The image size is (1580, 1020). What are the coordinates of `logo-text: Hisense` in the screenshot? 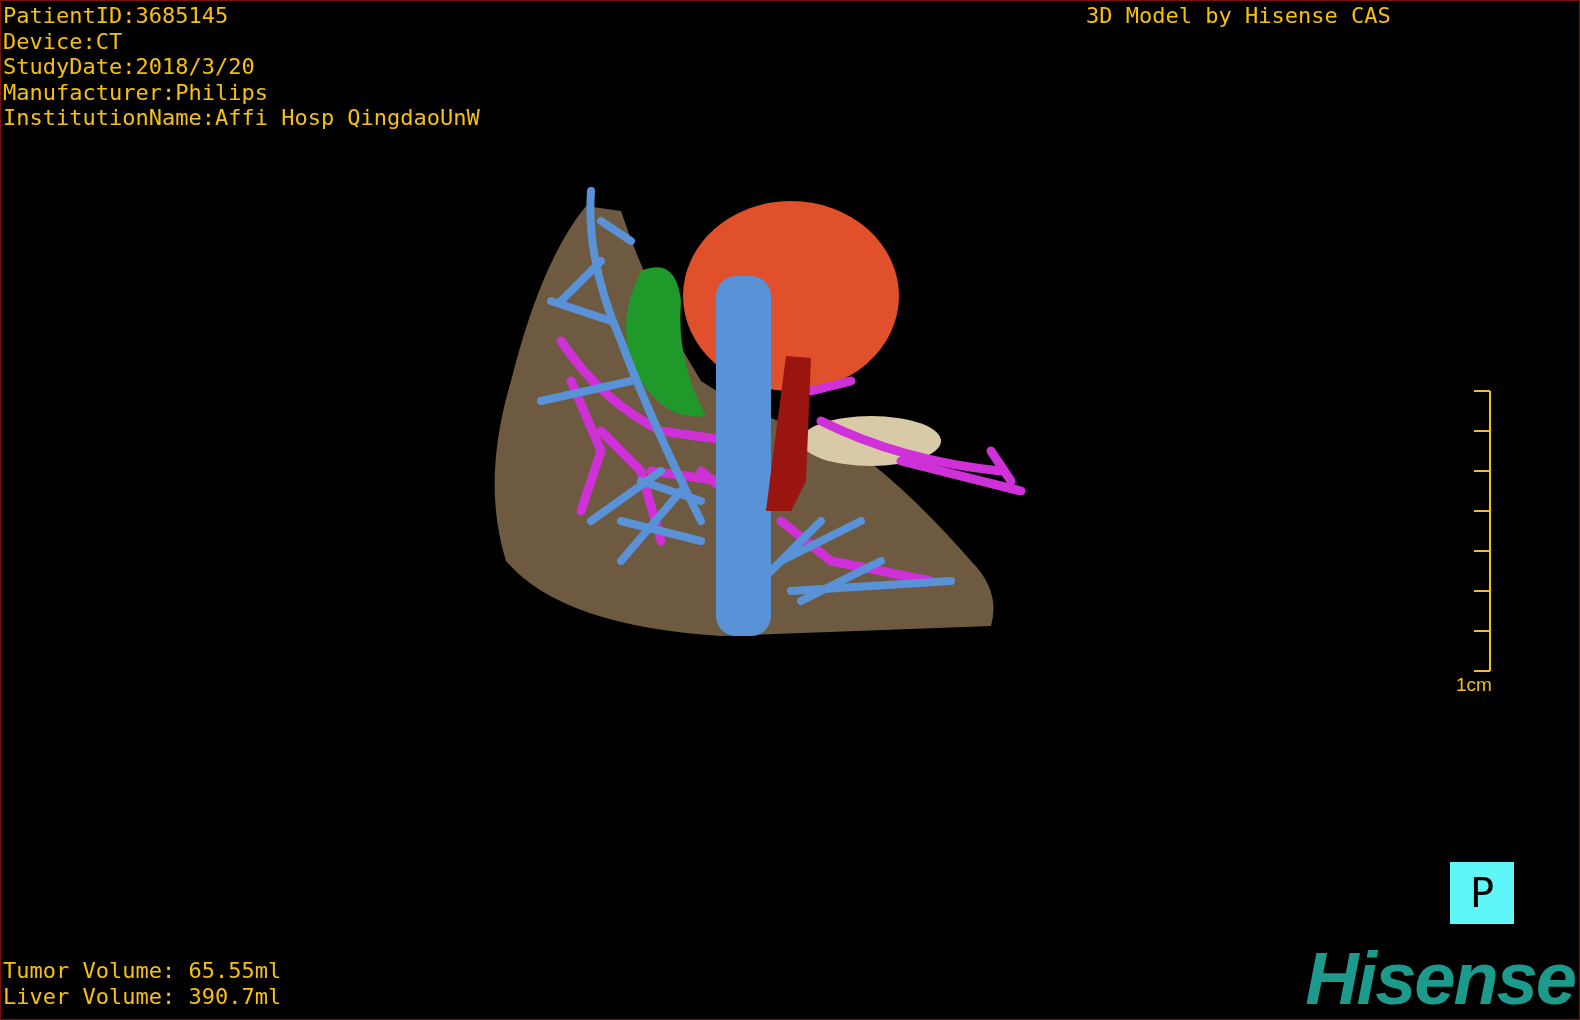 It's located at (1440, 979).